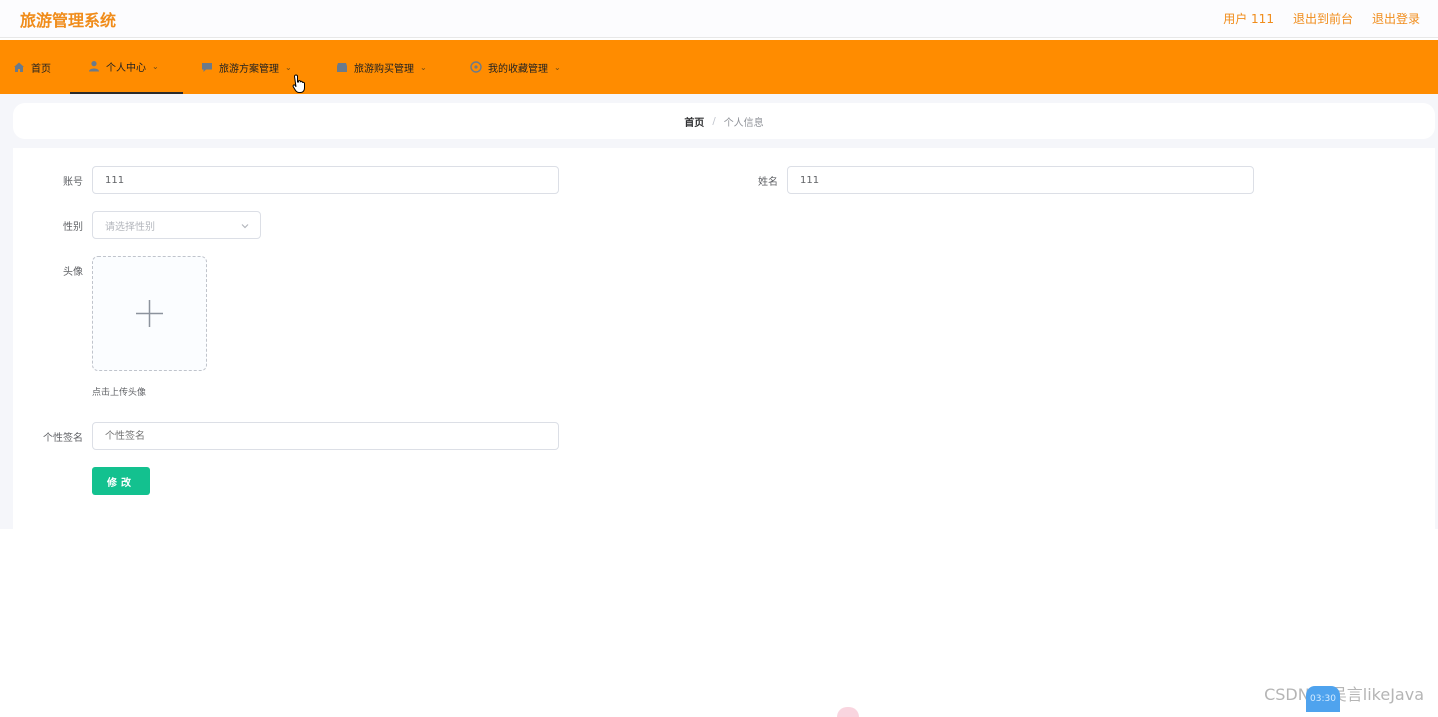 The height and width of the screenshot is (717, 1438). What do you see at coordinates (176, 225) in the screenshot?
I see `gender-select: 请选择性别` at bounding box center [176, 225].